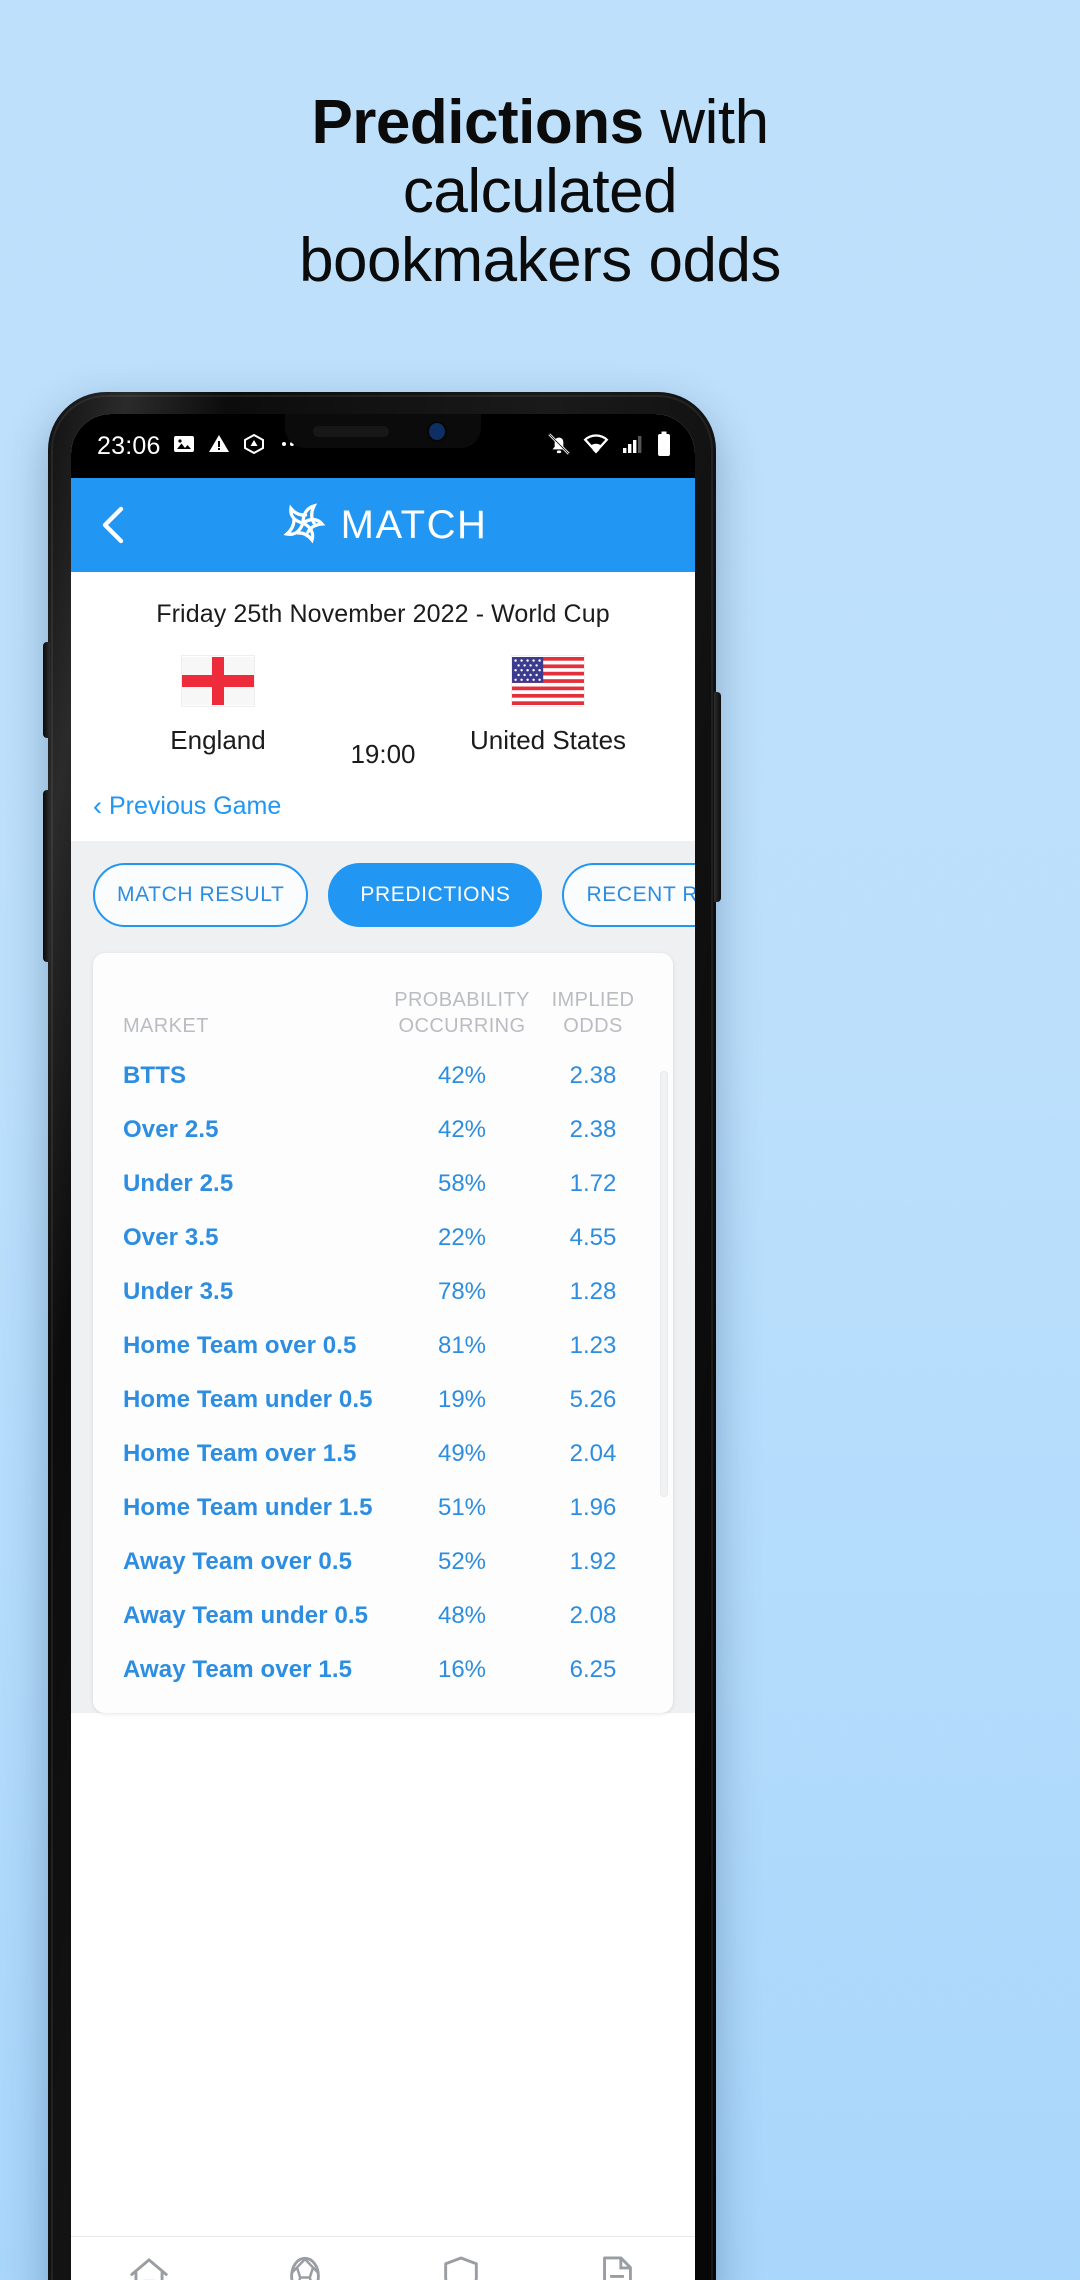 Image resolution: width=1080 pixels, height=2280 pixels. I want to click on table-scrollbar, so click(664, 1284).